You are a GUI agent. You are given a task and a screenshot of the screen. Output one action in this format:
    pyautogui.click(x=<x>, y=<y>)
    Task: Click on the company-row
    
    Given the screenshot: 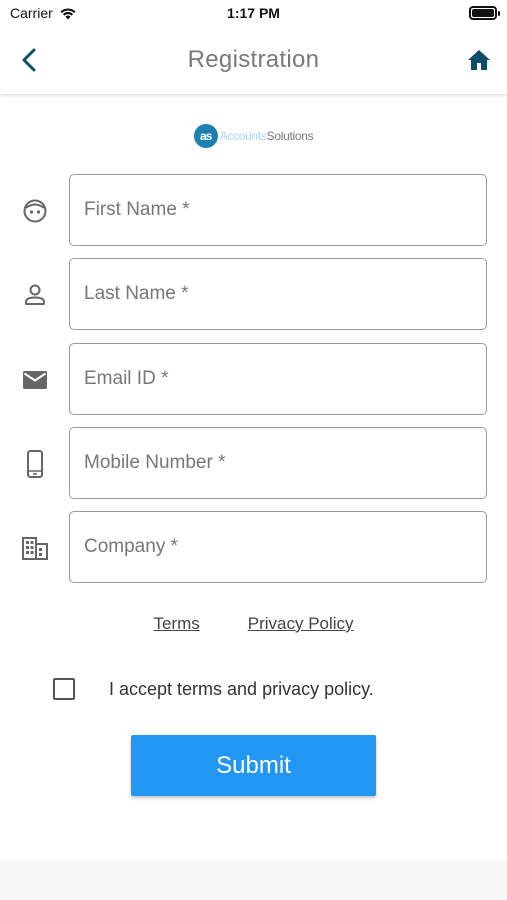 What is the action you would take?
    pyautogui.click(x=253, y=547)
    